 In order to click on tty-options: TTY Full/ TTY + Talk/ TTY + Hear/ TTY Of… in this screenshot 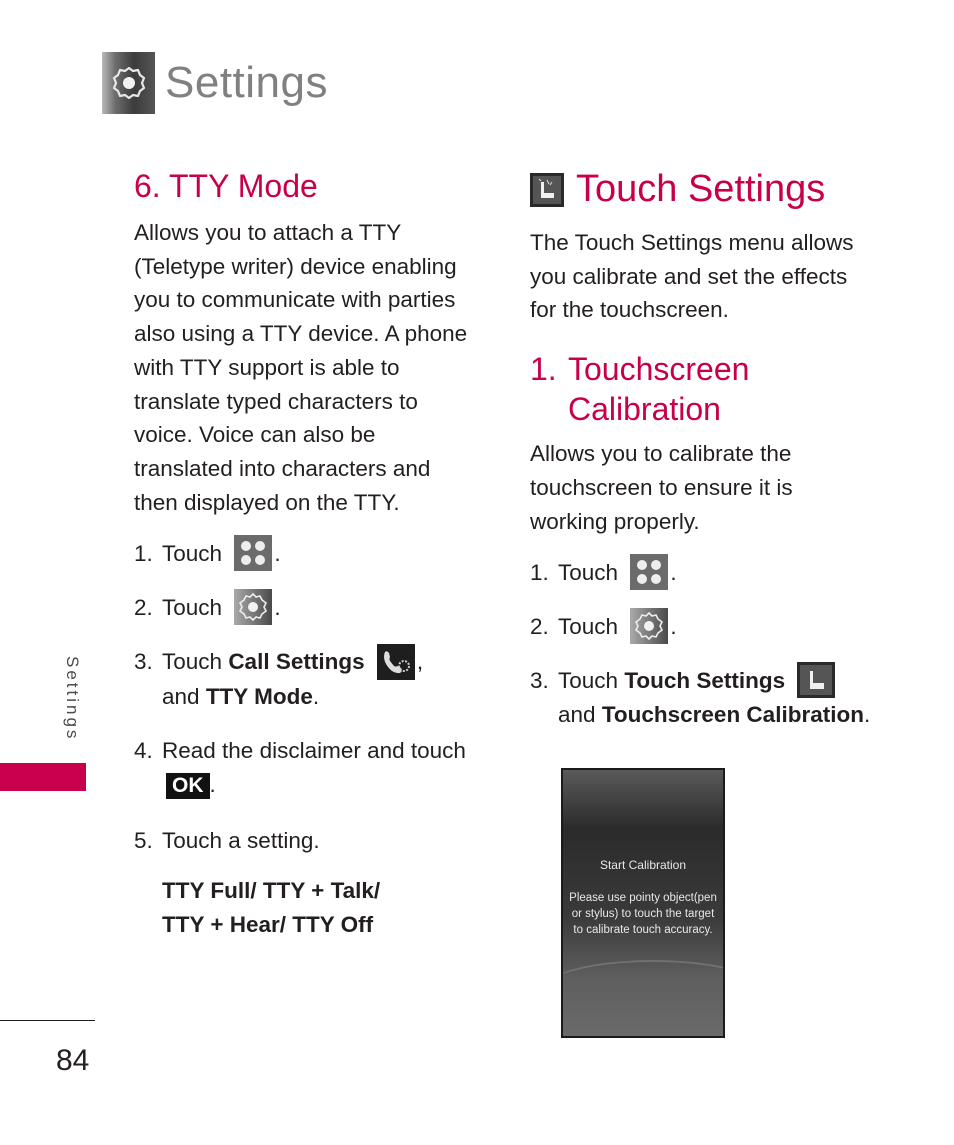, I will do `click(314, 908)`.